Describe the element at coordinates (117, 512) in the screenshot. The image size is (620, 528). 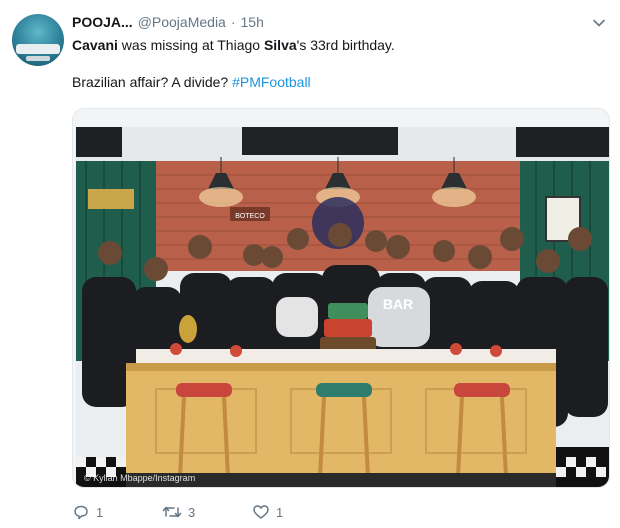
I see `reply-button: 1` at that location.